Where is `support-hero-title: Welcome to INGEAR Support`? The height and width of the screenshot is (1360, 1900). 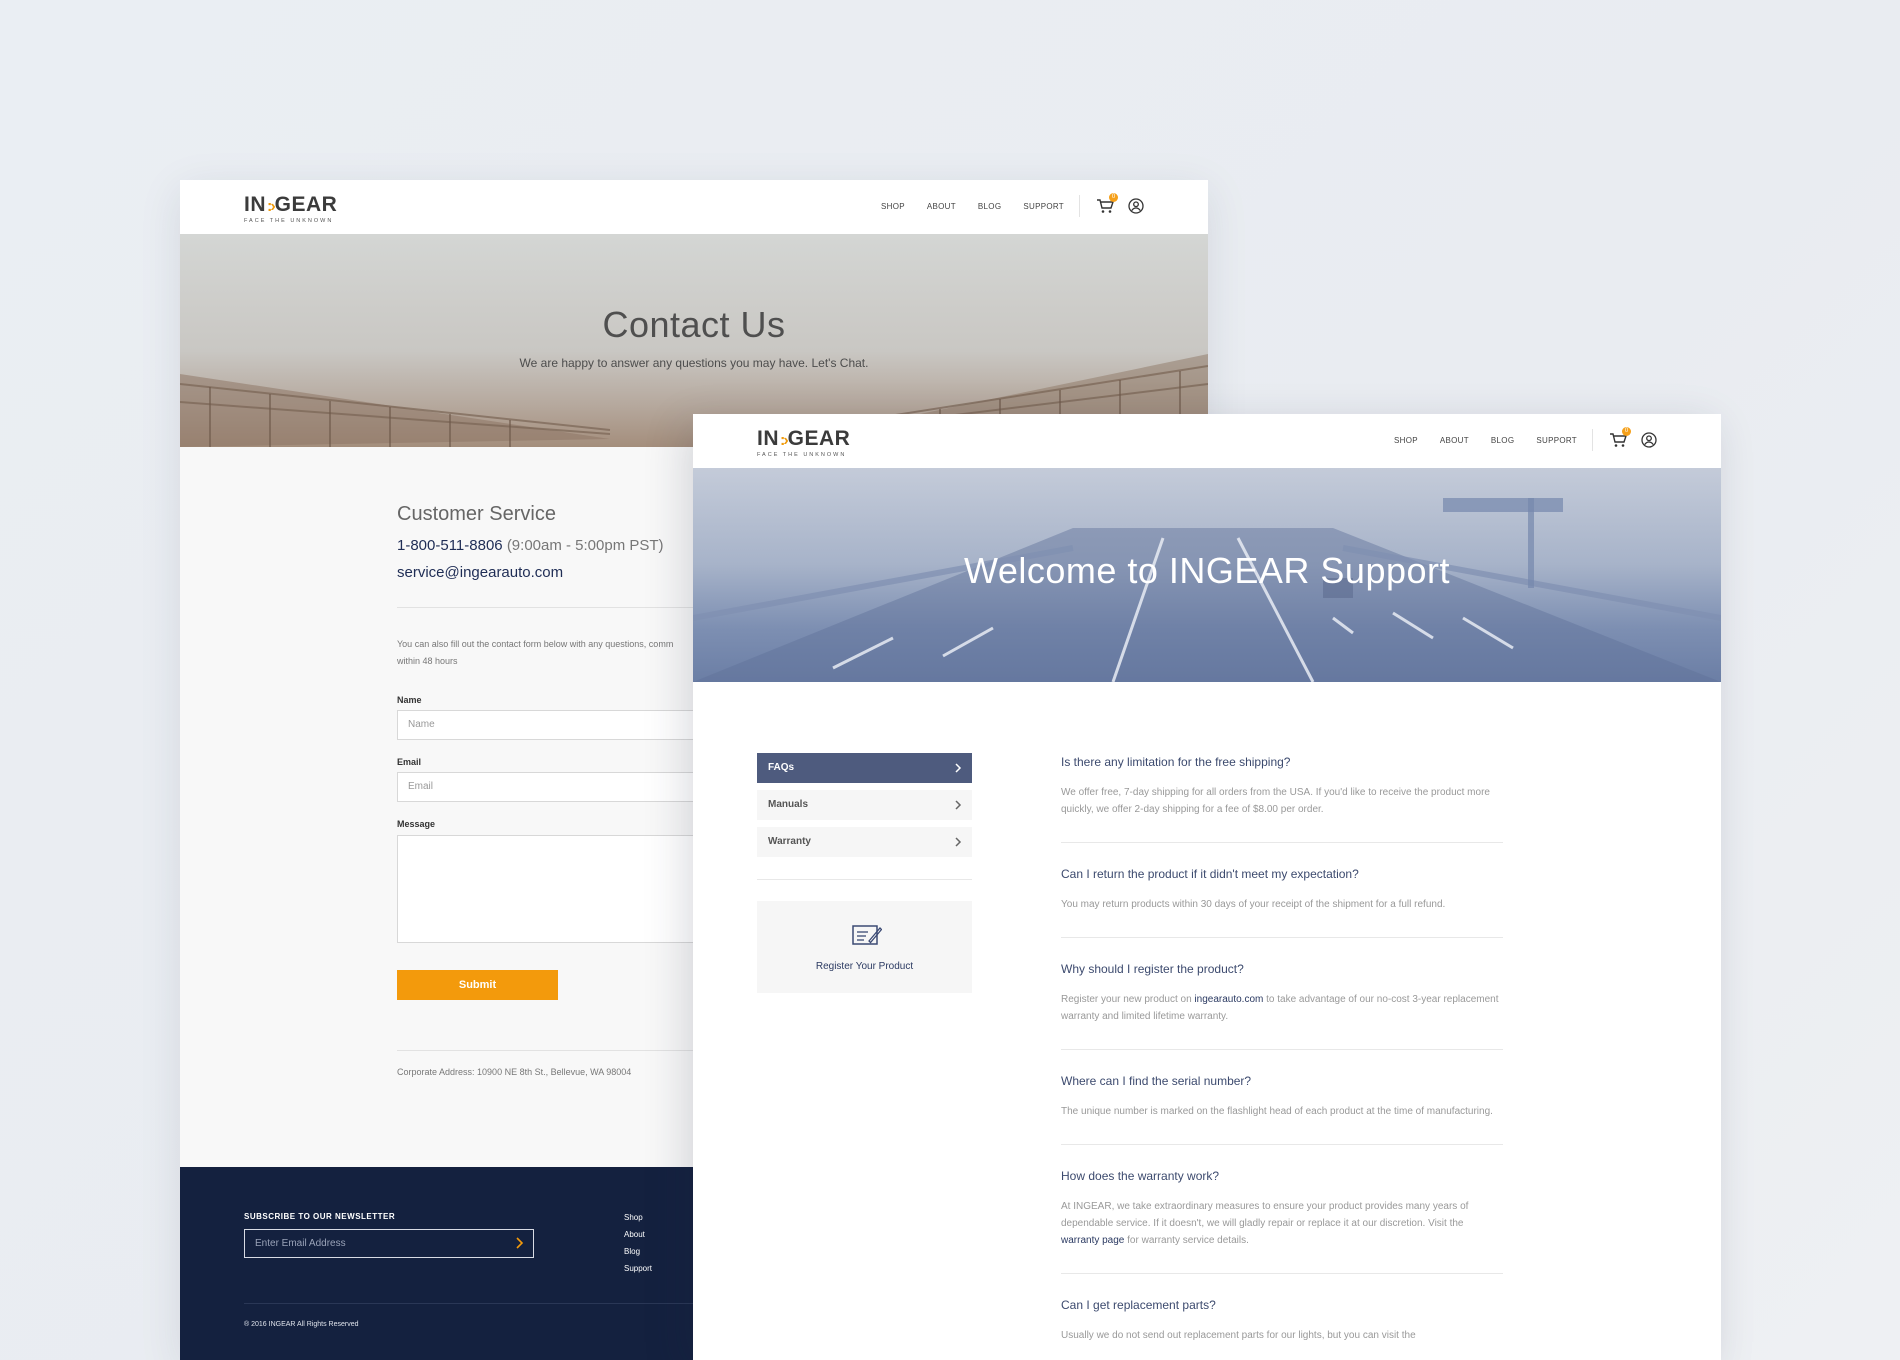
support-hero-title: Welcome to INGEAR Support is located at coordinates (1207, 570).